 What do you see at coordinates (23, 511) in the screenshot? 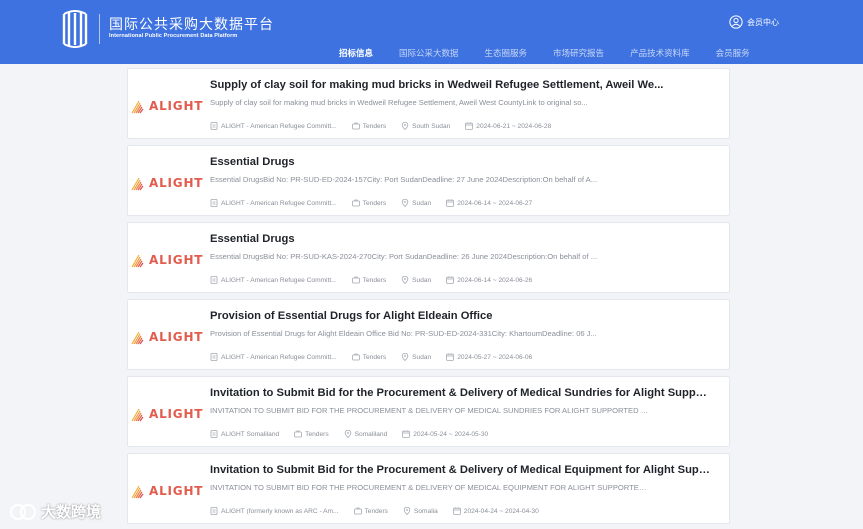
I see `watermark-logo-icon` at bounding box center [23, 511].